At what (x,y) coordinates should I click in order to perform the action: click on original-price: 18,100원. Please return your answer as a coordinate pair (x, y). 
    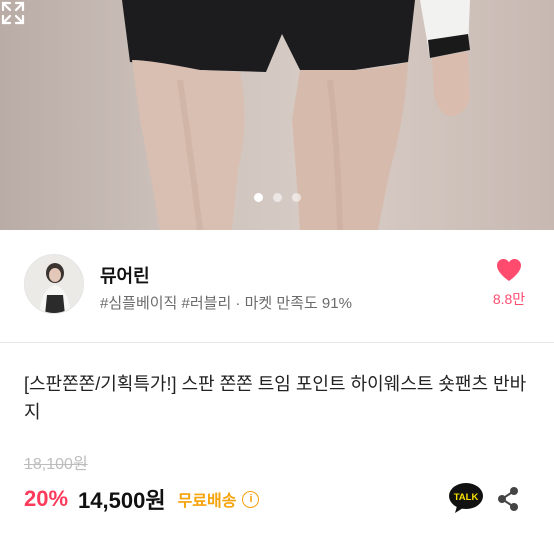
    Looking at the image, I should click on (56, 464).